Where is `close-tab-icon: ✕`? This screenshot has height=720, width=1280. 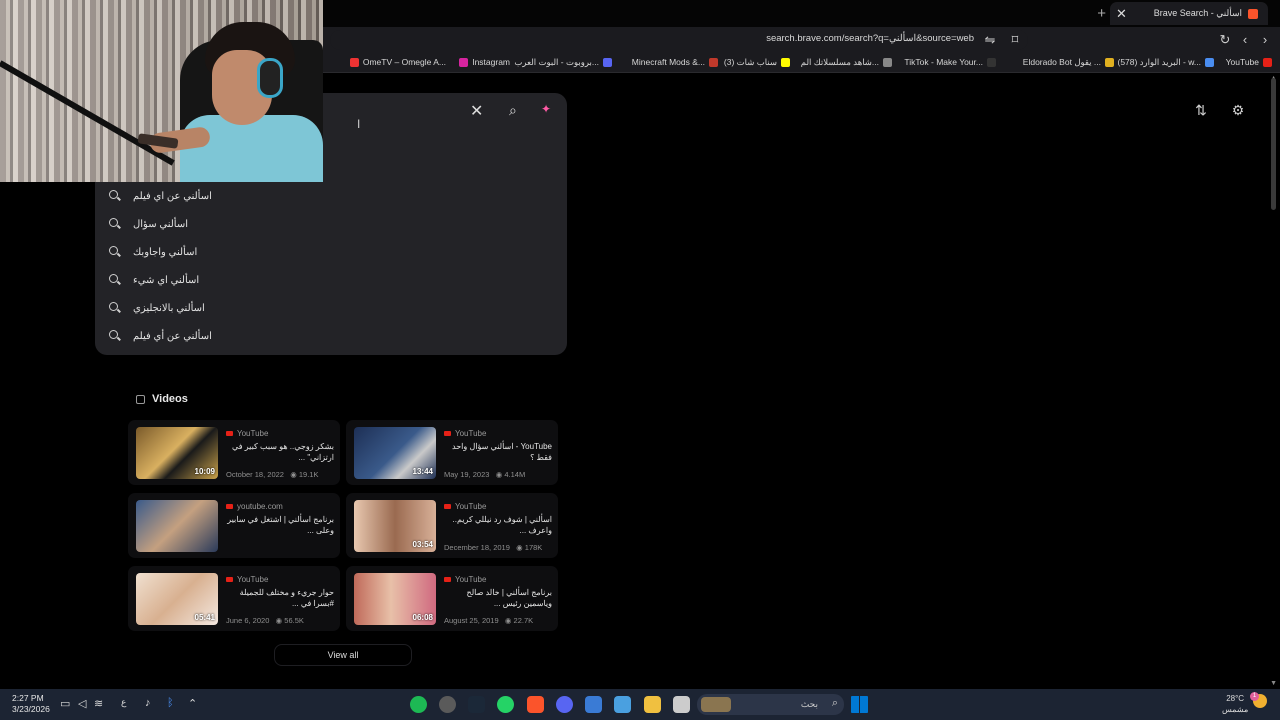 close-tab-icon: ✕ is located at coordinates (1121, 14).